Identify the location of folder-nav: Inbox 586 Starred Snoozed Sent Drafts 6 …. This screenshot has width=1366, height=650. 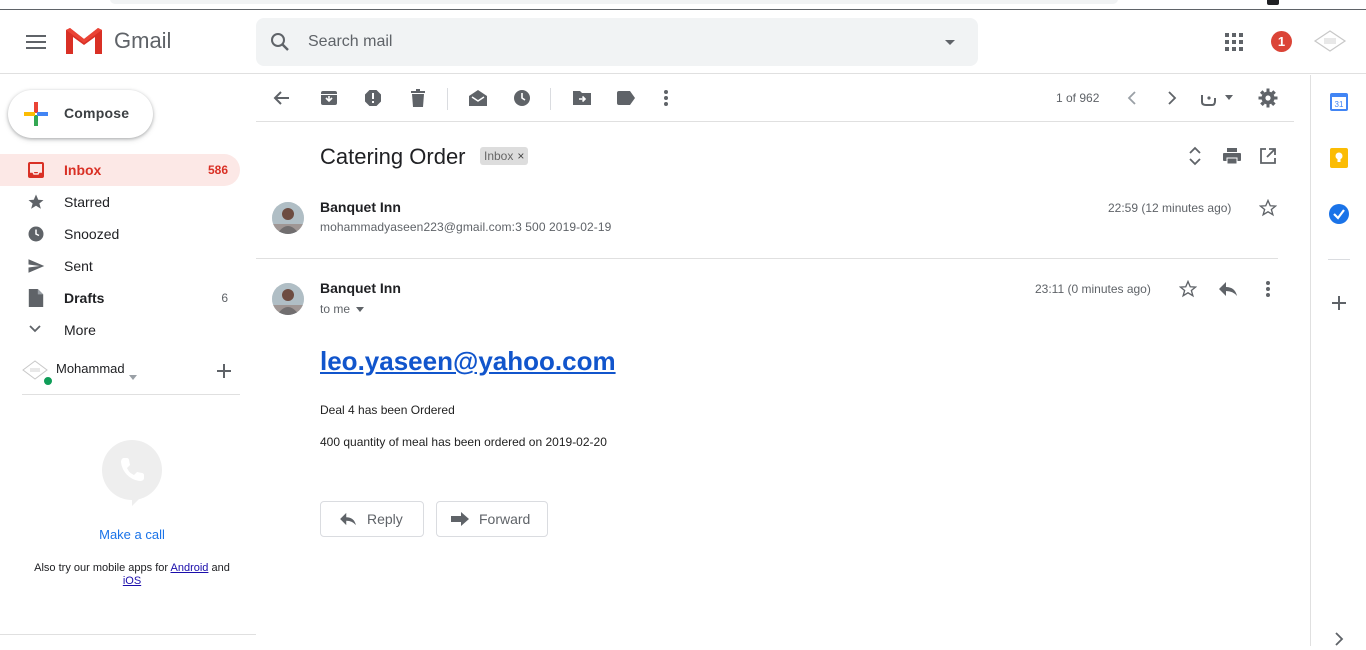
(120, 250).